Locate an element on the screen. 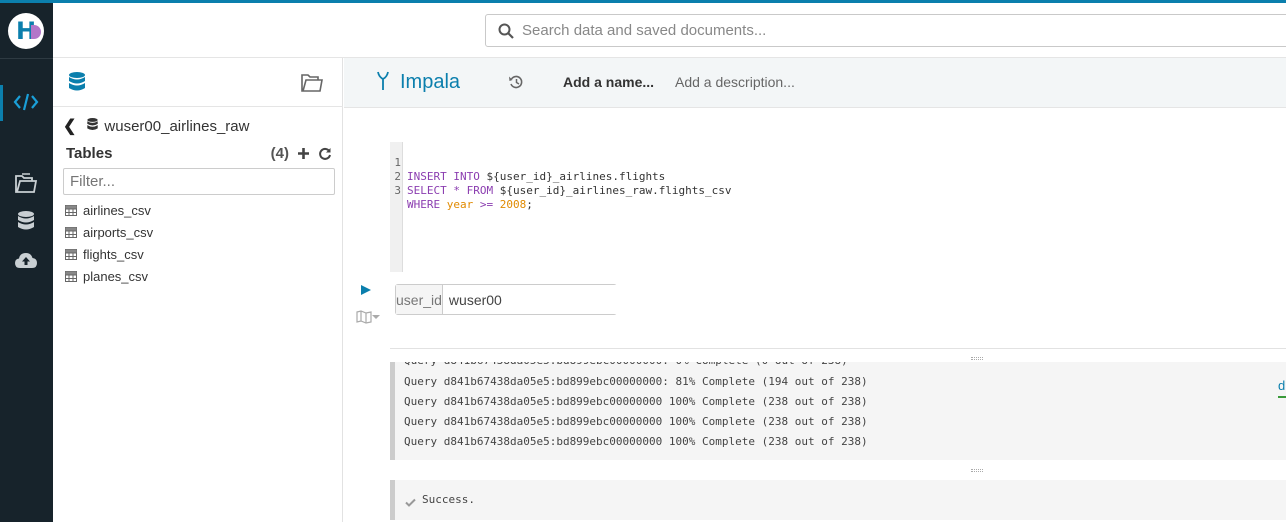 The width and height of the screenshot is (1286, 522). tables-label: Tables is located at coordinates (89, 153).